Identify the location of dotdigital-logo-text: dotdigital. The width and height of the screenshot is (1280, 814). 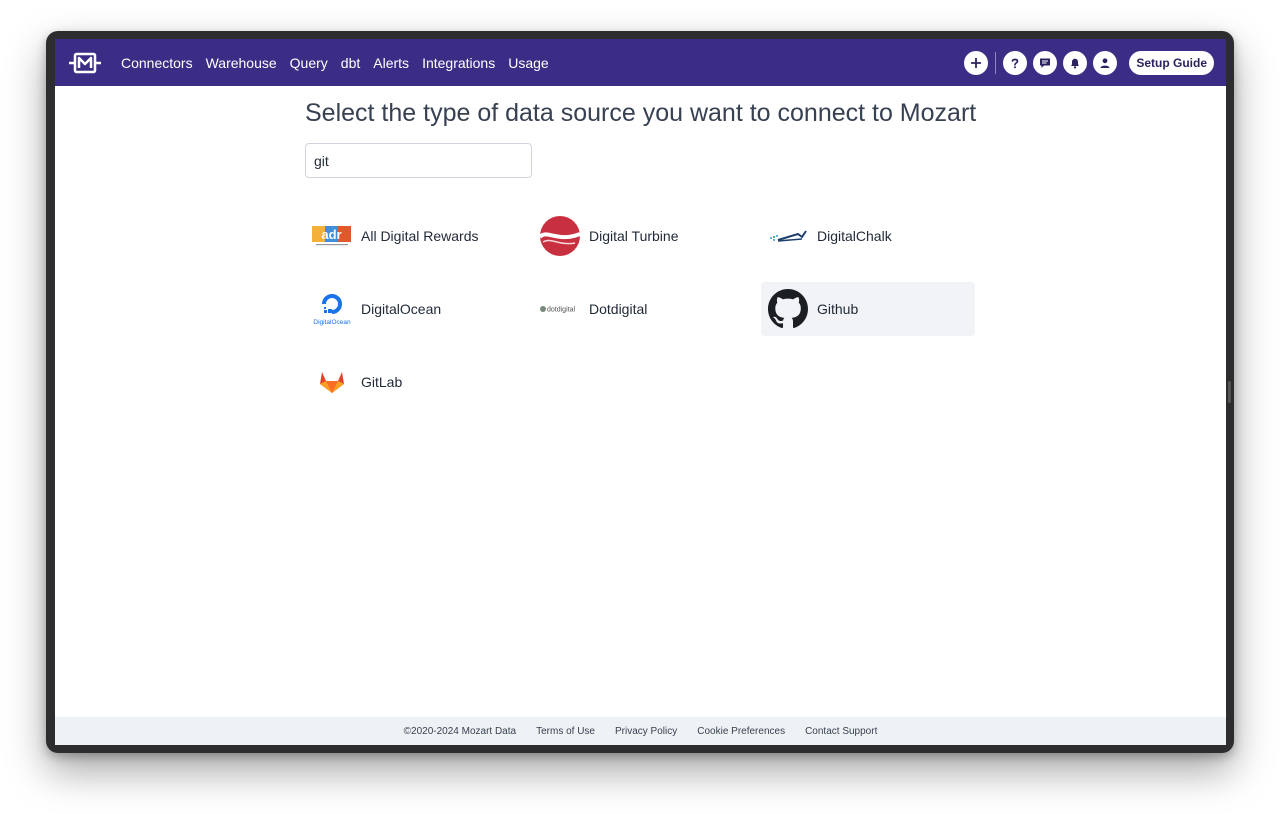
(561, 310).